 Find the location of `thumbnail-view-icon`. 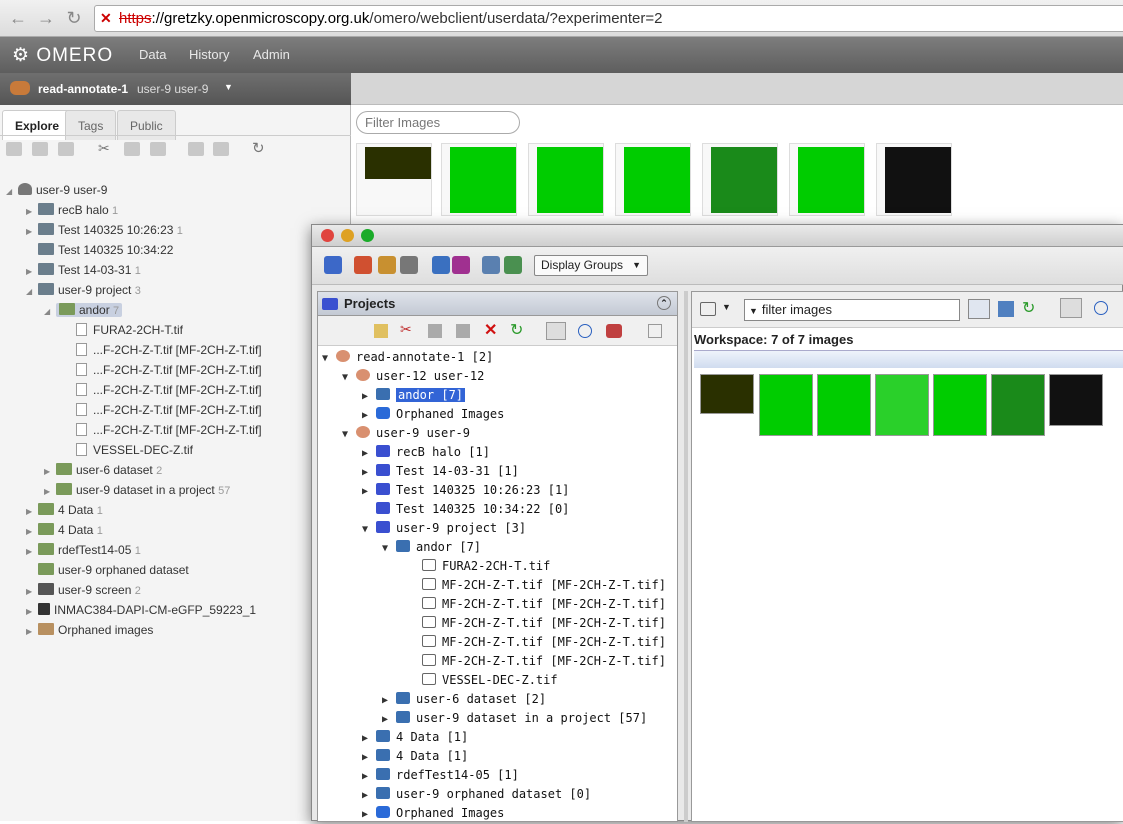

thumbnail-view-icon is located at coordinates (979, 309).